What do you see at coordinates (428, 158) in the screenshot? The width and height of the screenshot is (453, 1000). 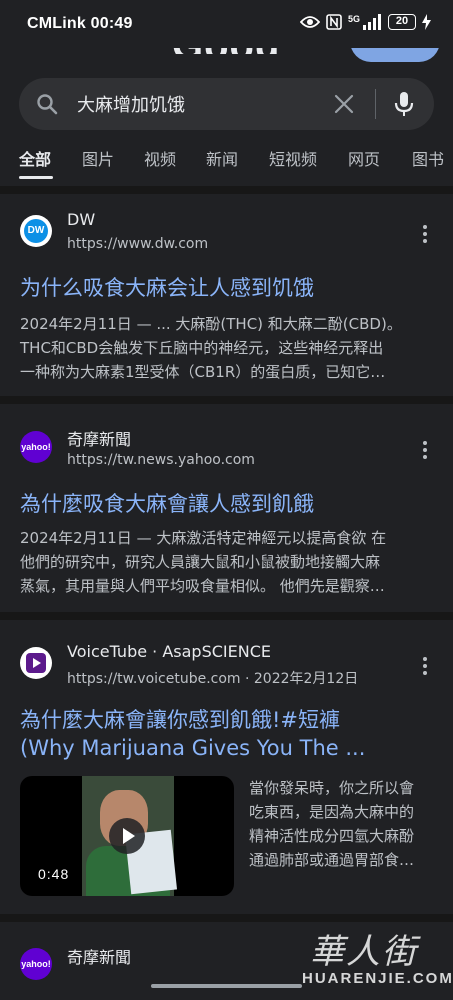 I see `tab-books: 图书` at bounding box center [428, 158].